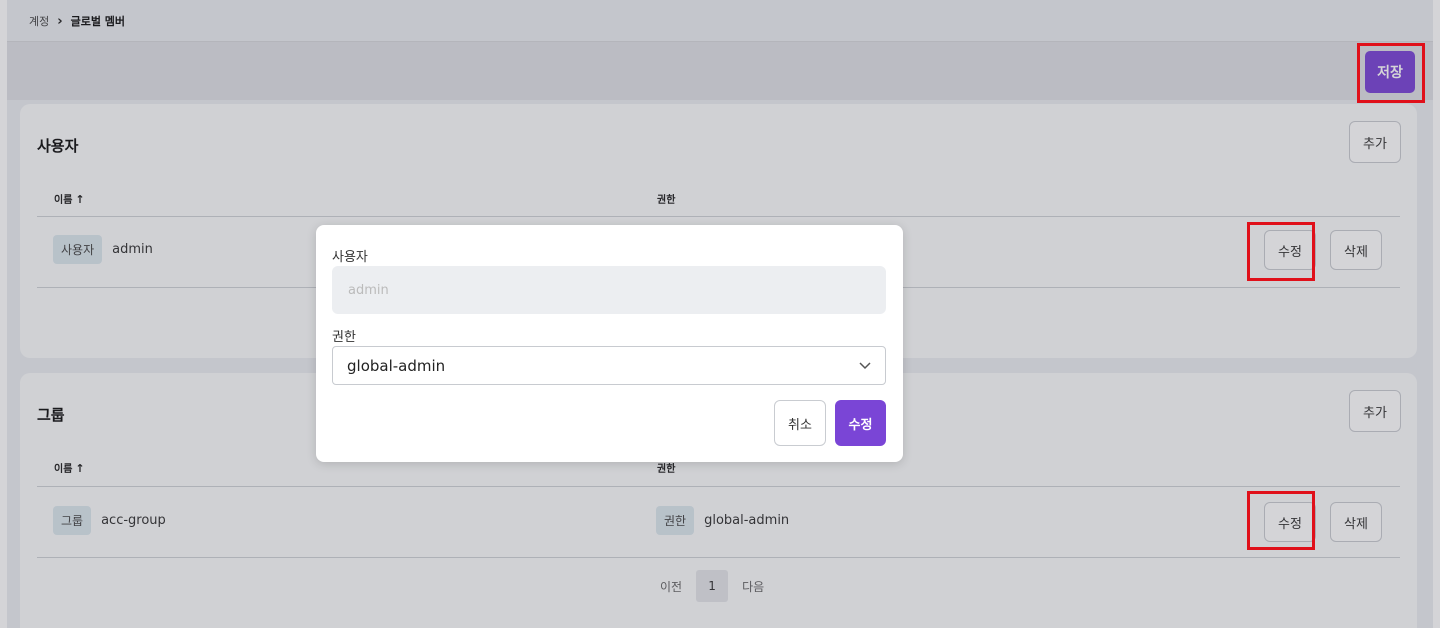 Image resolution: width=1440 pixels, height=628 pixels. I want to click on submit-edit-button: 수정, so click(860, 423).